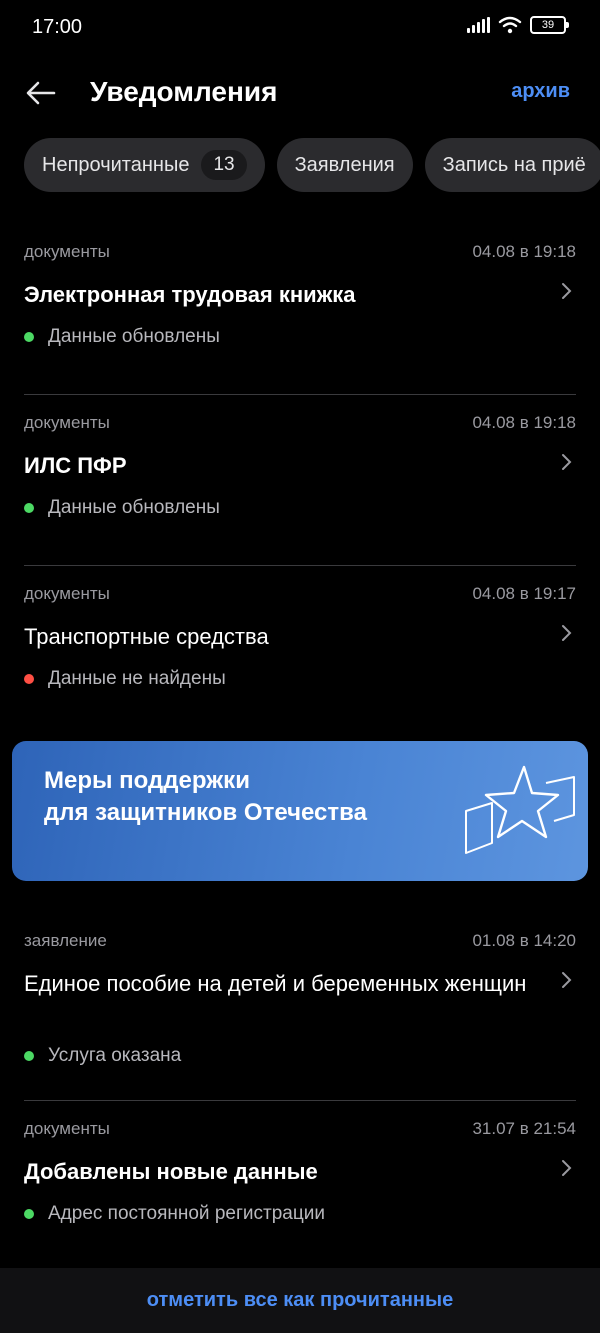 The width and height of the screenshot is (600, 1333). I want to click on star-icon, so click(520, 809).